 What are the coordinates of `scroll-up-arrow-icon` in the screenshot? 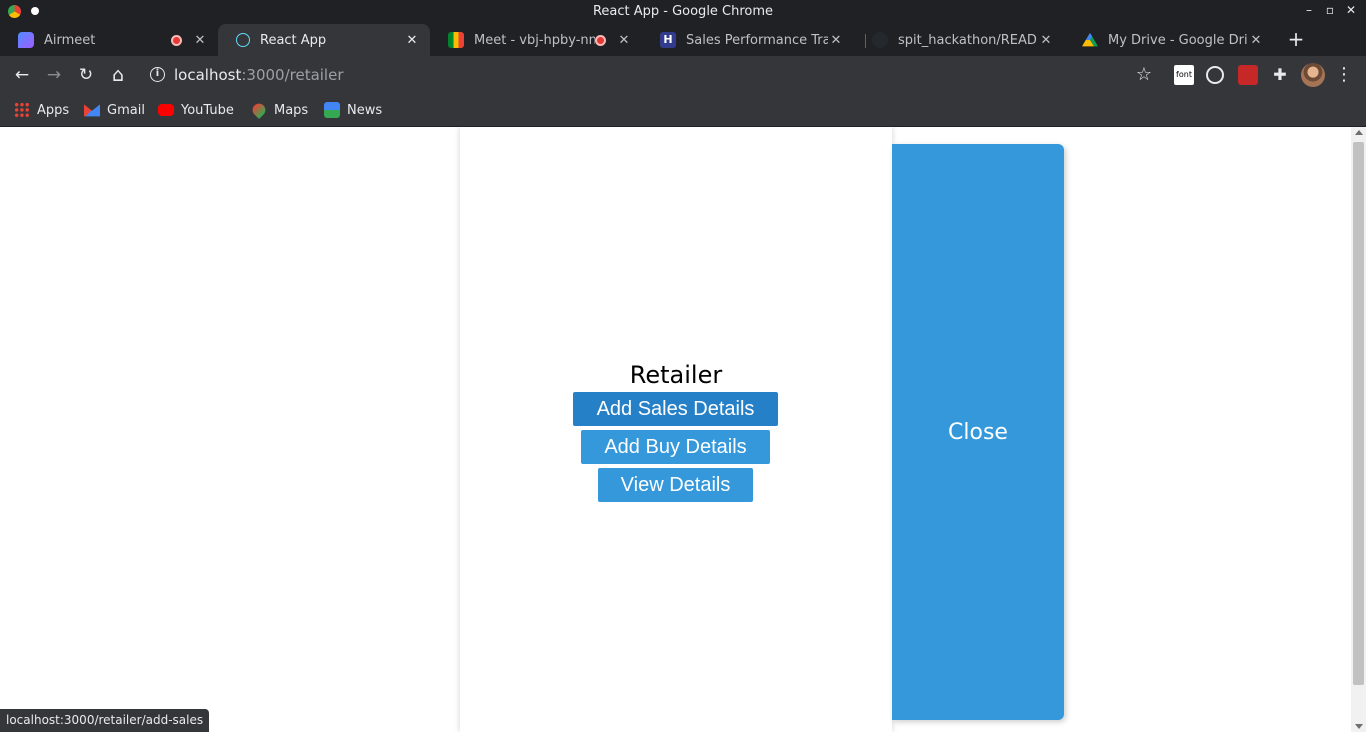 It's located at (1359, 132).